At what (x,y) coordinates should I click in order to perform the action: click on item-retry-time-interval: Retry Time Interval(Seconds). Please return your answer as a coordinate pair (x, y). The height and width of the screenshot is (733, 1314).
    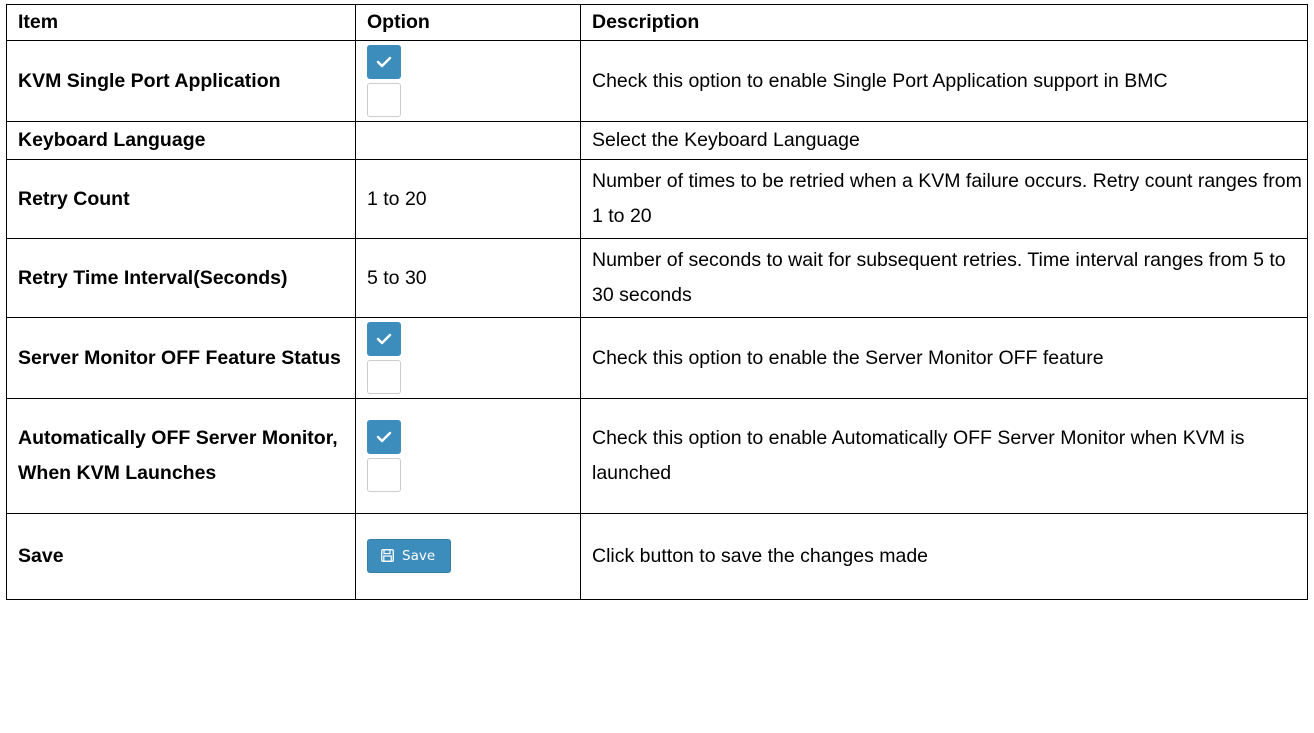
    Looking at the image, I should click on (181, 278).